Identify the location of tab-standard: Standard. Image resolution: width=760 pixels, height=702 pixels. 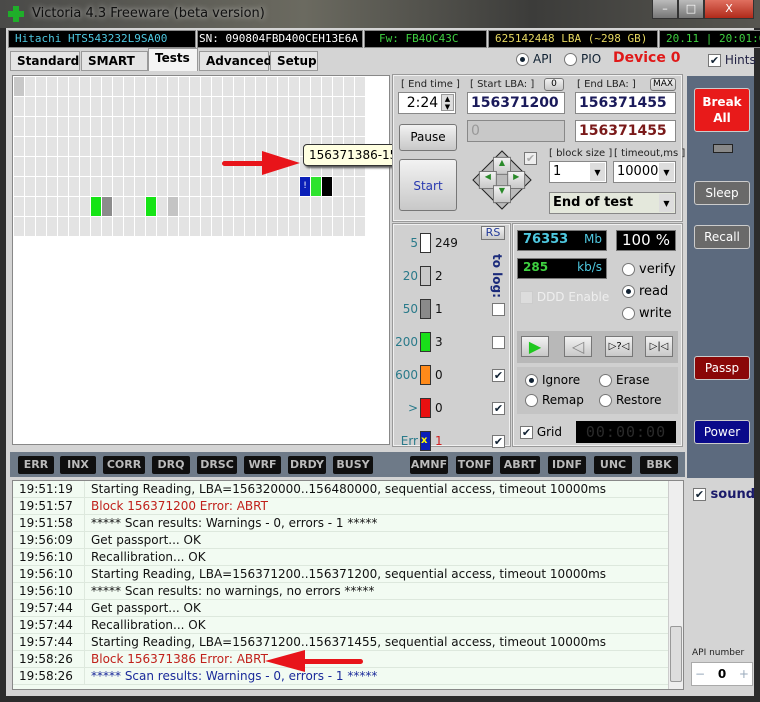
(45, 61).